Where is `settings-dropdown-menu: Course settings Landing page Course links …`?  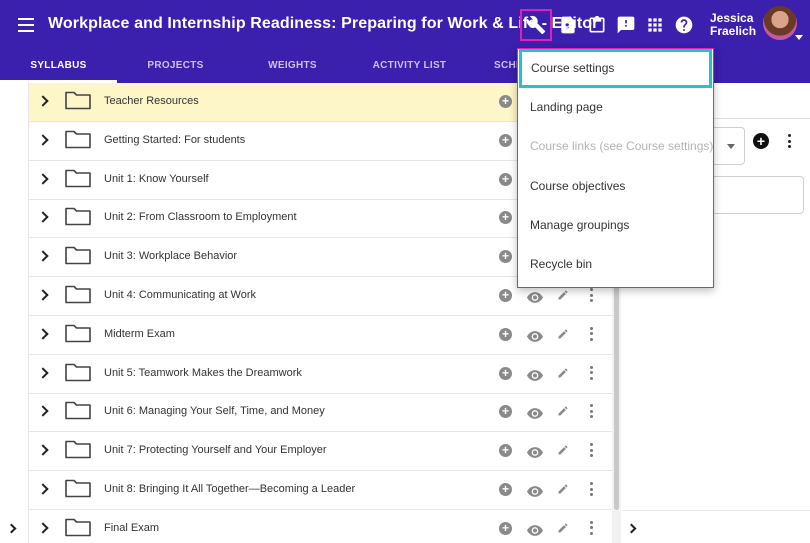 settings-dropdown-menu: Course settings Landing page Course links … is located at coordinates (615, 168).